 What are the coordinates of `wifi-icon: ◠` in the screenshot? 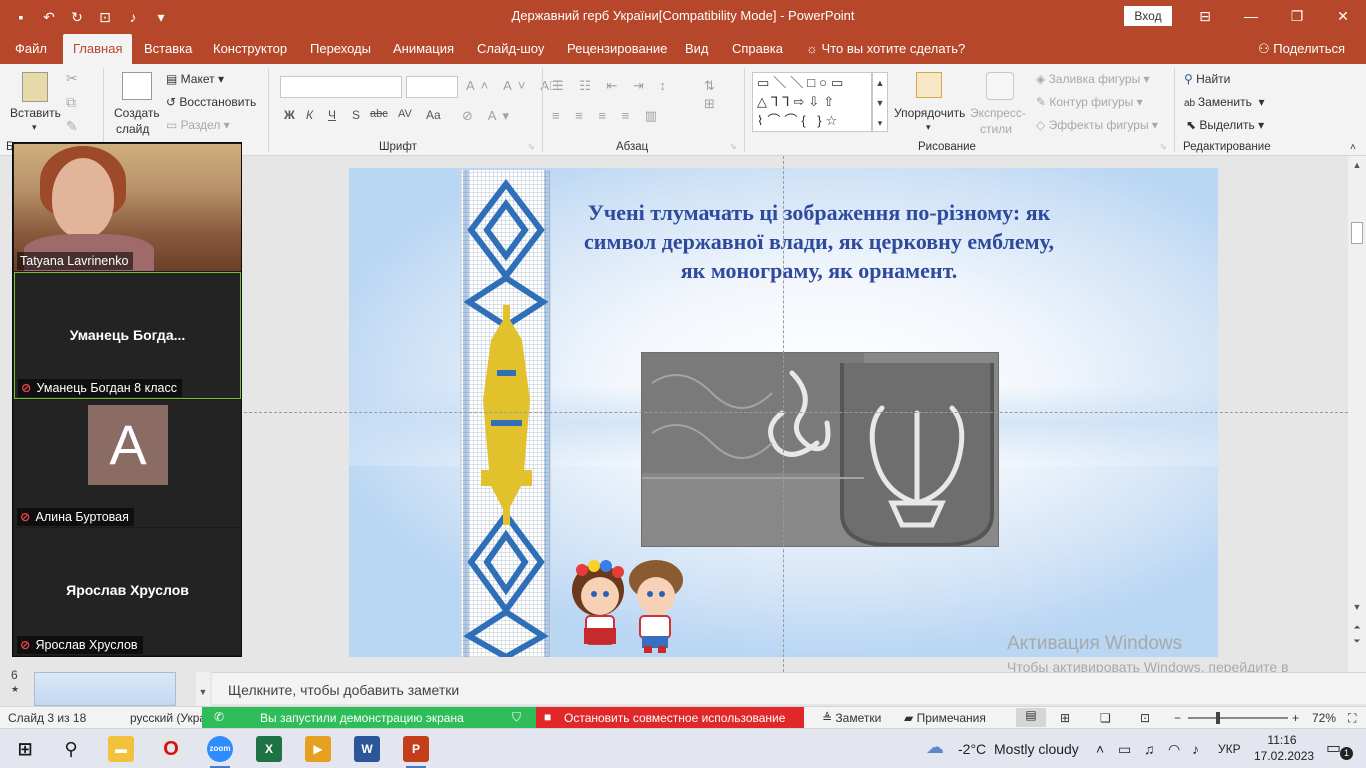 It's located at (1174, 749).